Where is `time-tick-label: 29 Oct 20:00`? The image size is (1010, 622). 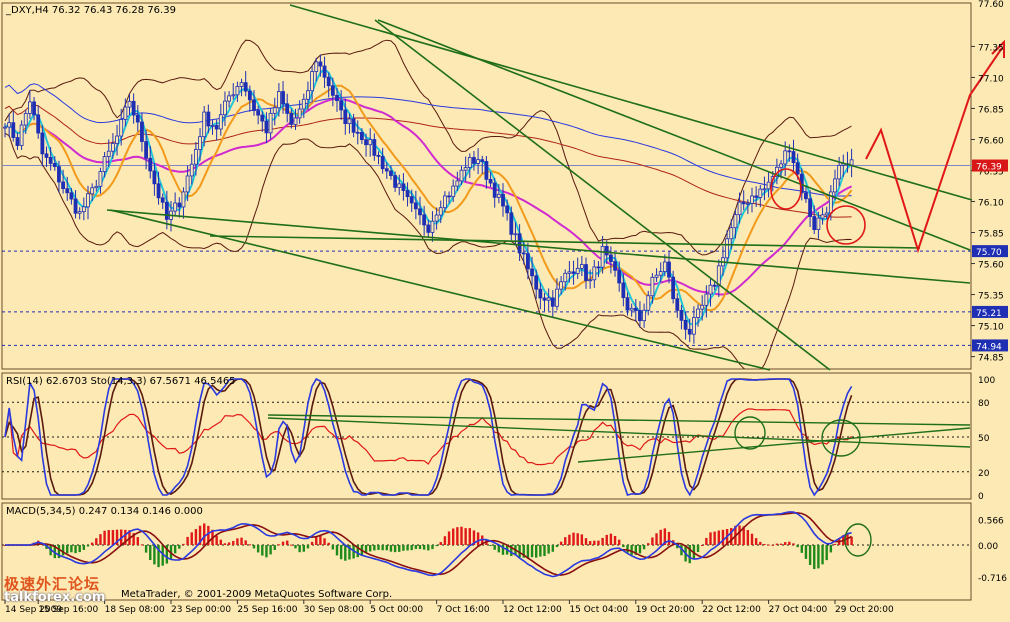
time-tick-label: 29 Oct 20:00 is located at coordinates (864, 610).